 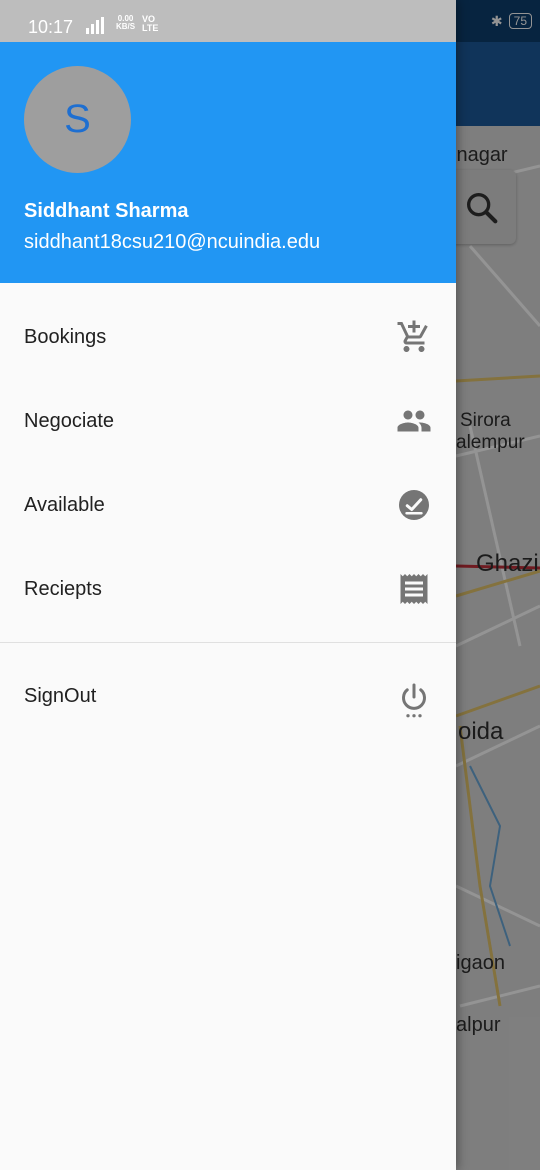 What do you see at coordinates (228, 505) in the screenshot?
I see `menu-item-available: Available` at bounding box center [228, 505].